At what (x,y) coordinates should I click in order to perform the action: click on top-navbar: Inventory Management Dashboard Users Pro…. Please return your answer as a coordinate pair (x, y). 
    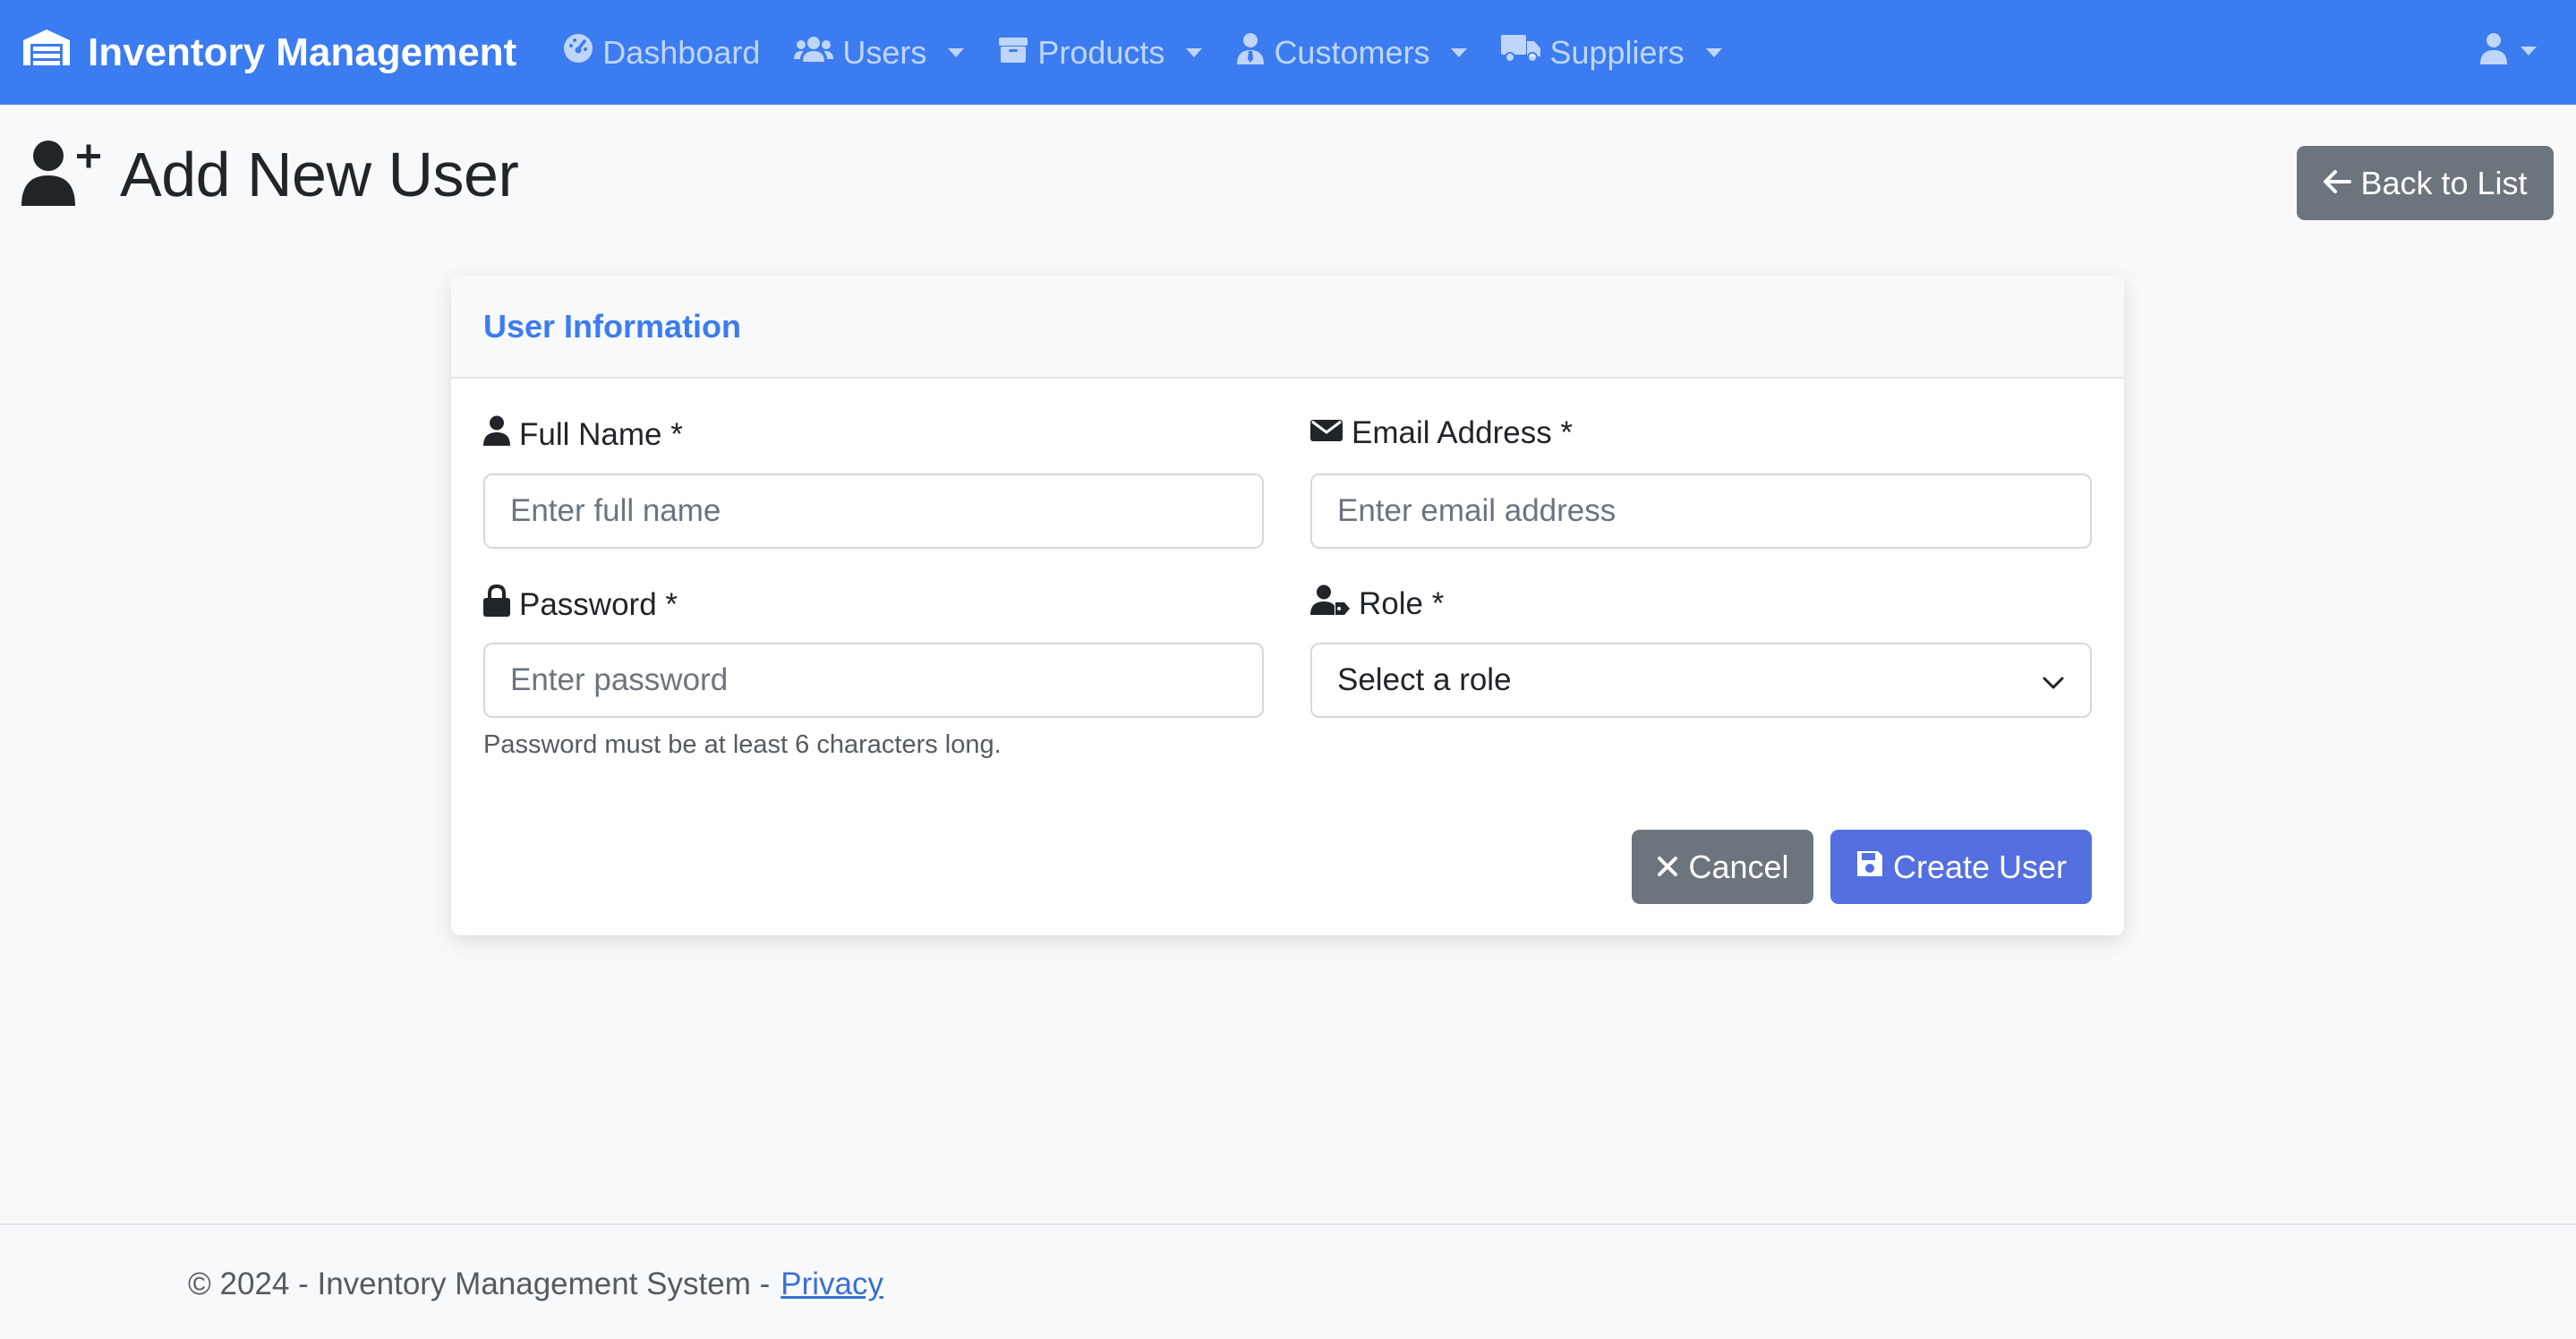
    Looking at the image, I should click on (1288, 52).